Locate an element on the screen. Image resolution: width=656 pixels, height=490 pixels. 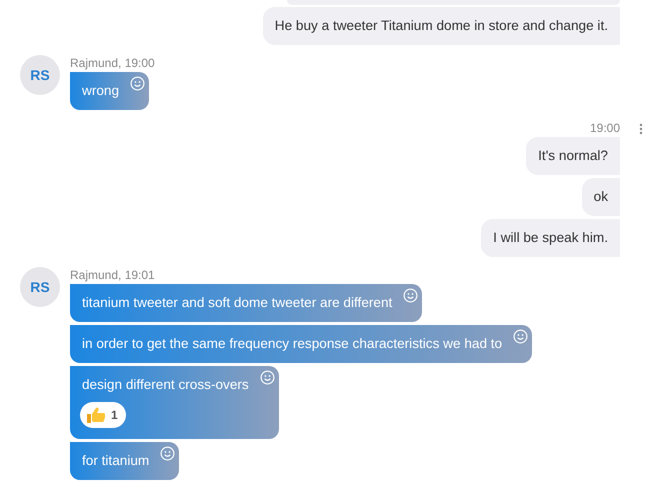
message-bubble: ok is located at coordinates (601, 197).